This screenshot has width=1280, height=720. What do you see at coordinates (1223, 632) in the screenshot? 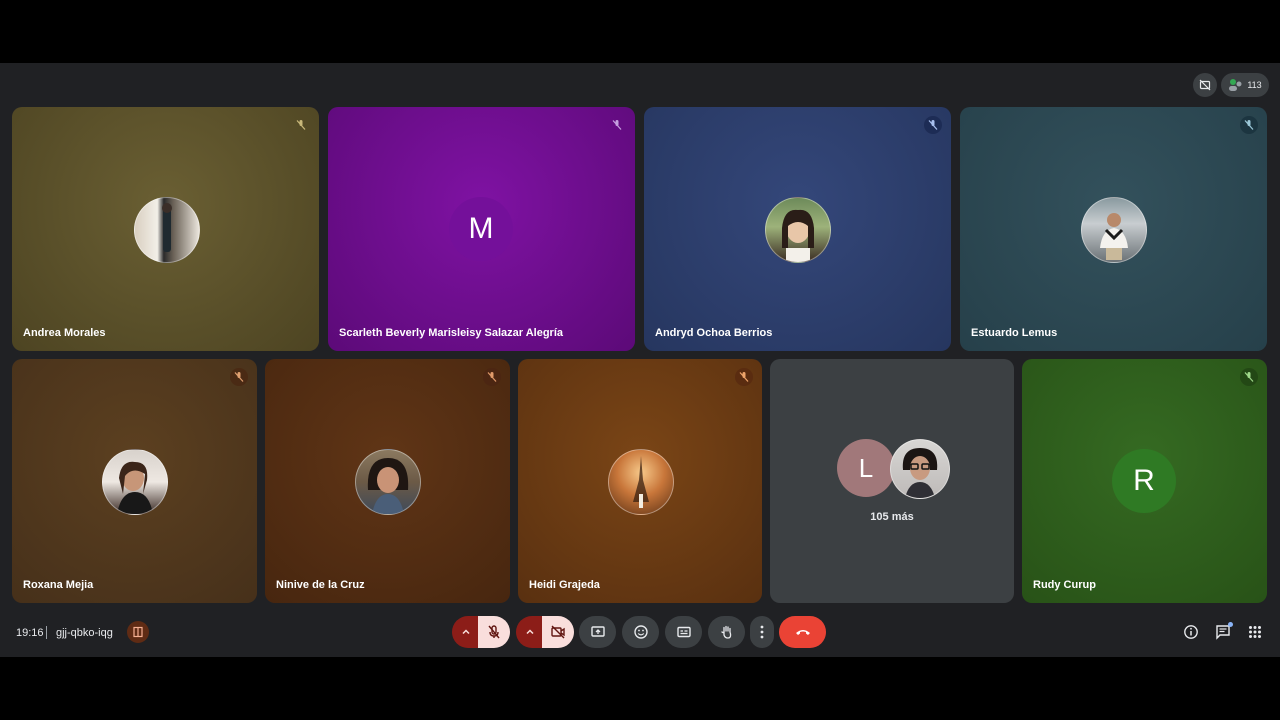
I see `chat-button` at bounding box center [1223, 632].